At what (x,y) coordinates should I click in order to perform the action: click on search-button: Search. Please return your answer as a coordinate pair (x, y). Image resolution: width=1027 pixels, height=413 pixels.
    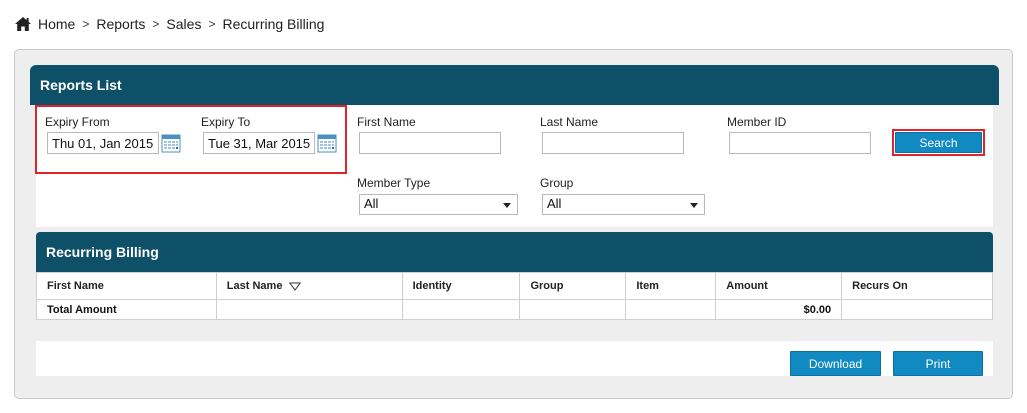
    Looking at the image, I should click on (938, 142).